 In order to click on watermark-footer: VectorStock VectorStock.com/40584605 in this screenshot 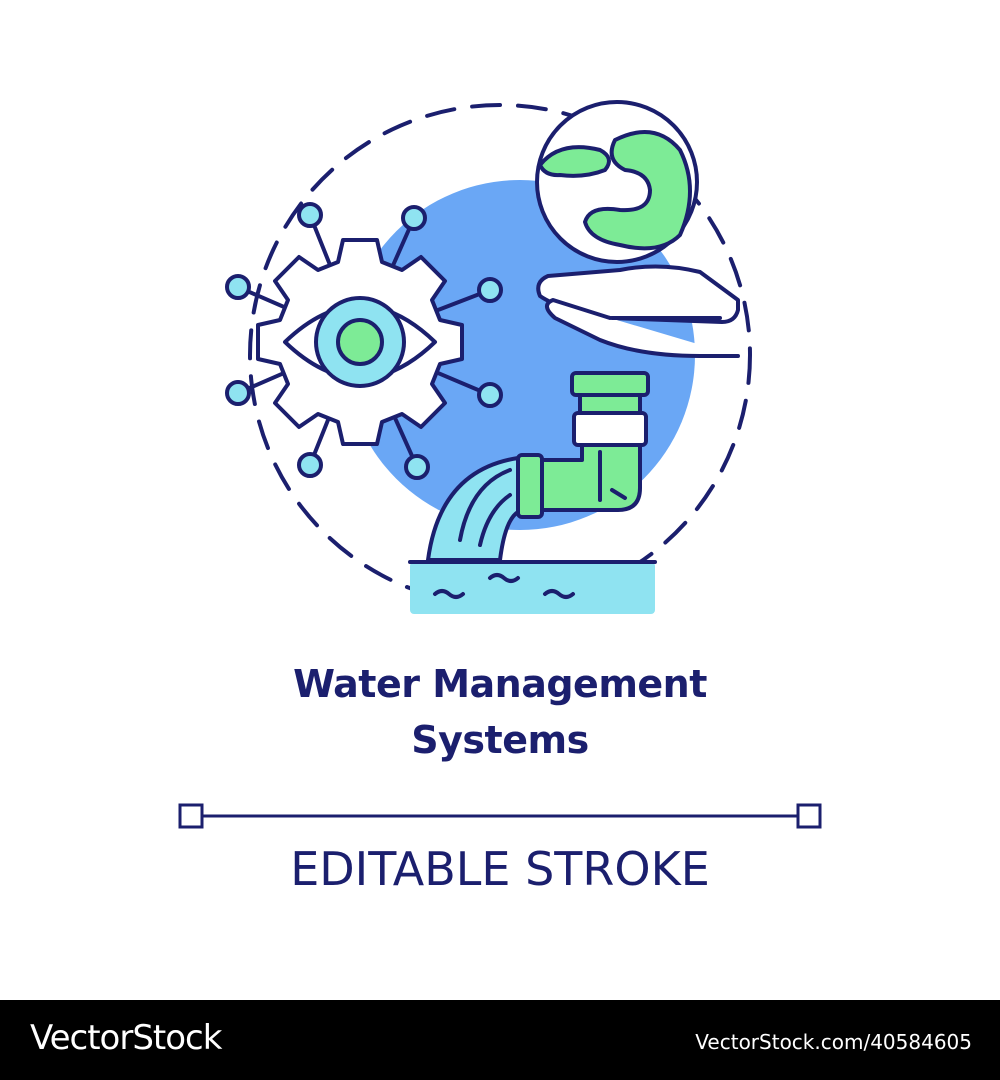, I will do `click(500, 1040)`.